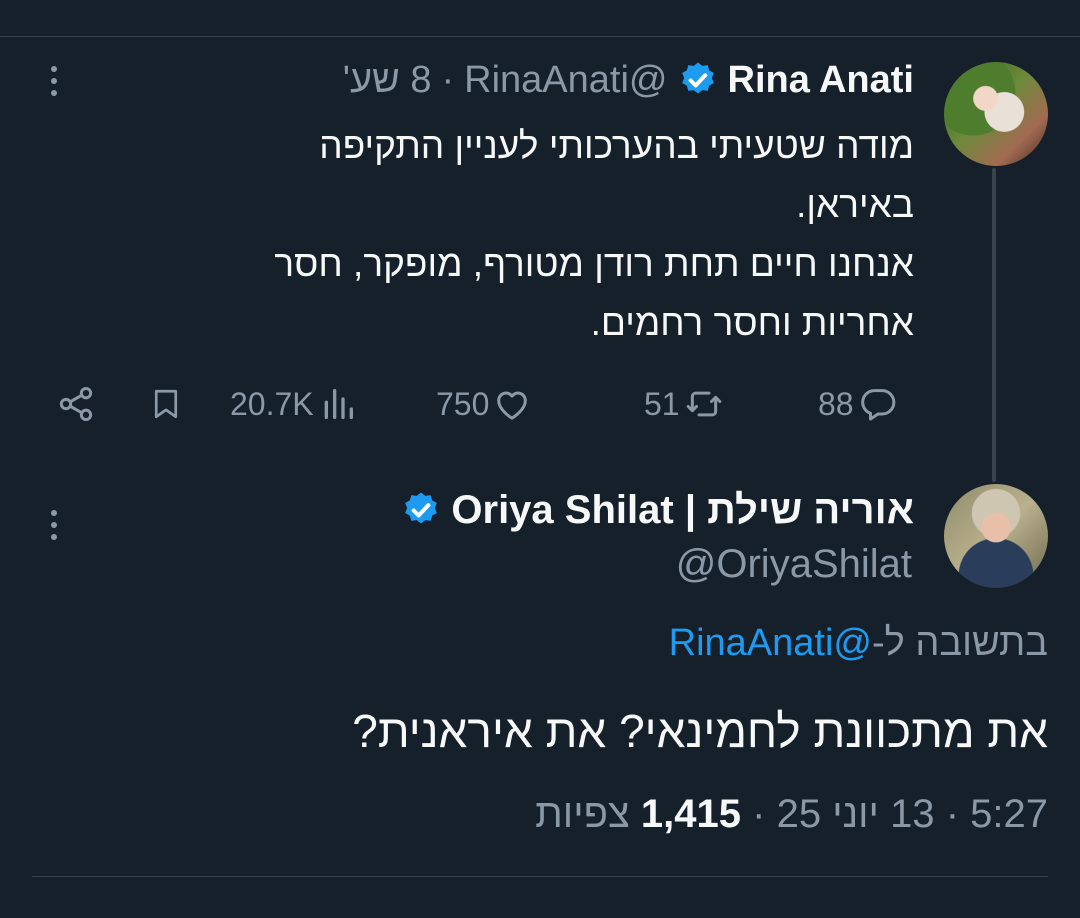 This screenshot has width=1080, height=918. Describe the element at coordinates (877, 405) in the screenshot. I see `reply-icon` at that location.